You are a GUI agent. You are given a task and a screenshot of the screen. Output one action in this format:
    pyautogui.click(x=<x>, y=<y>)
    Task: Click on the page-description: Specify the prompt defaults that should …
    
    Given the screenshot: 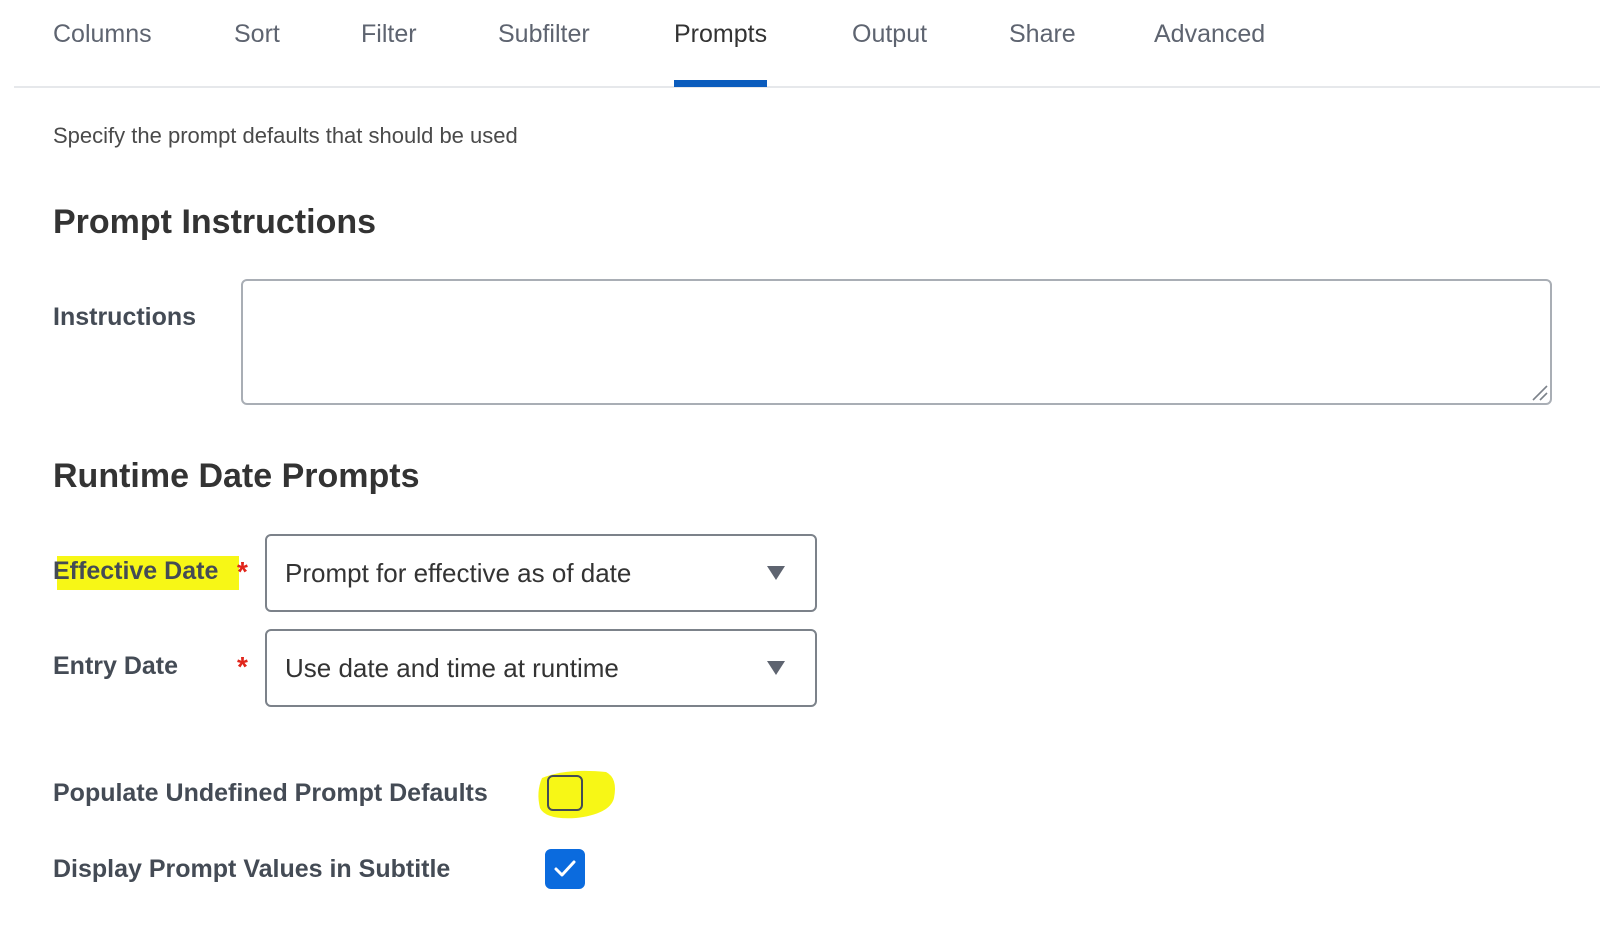 What is the action you would take?
    pyautogui.click(x=285, y=135)
    